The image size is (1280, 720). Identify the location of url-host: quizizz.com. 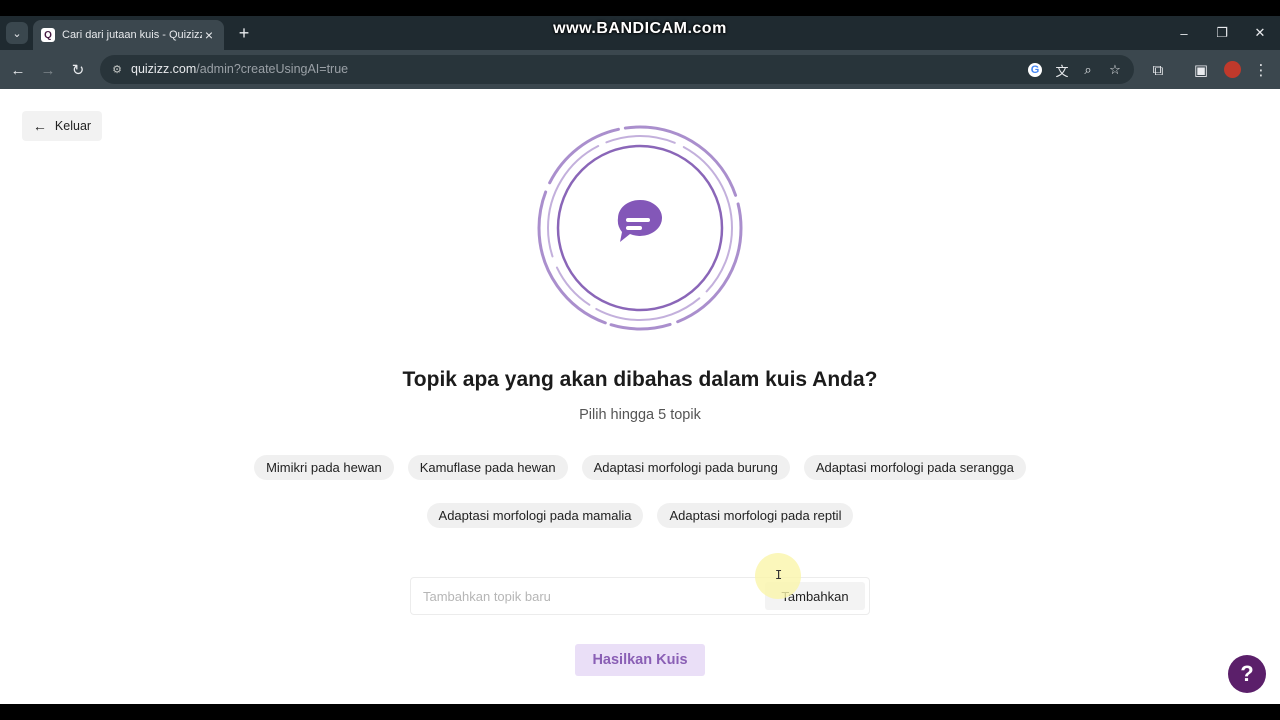
(164, 69).